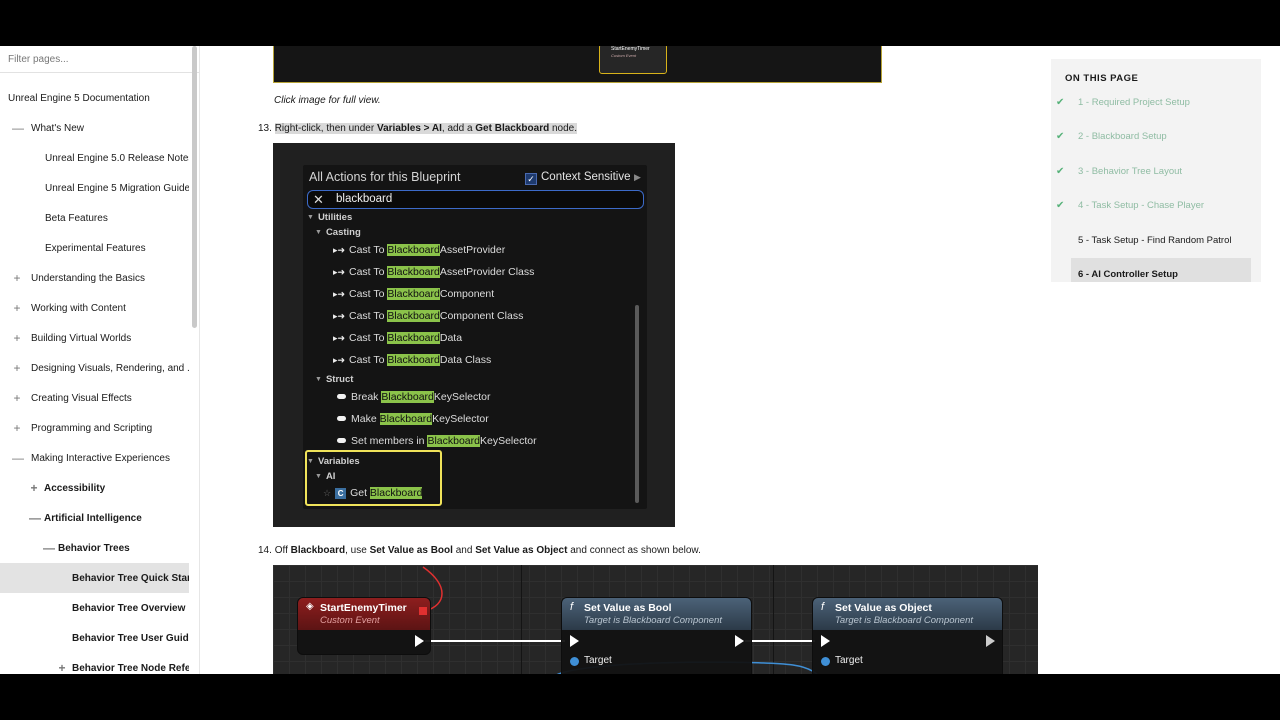 The image size is (1280, 720). I want to click on toc-heading: ON THIS PAGE, so click(1102, 78).